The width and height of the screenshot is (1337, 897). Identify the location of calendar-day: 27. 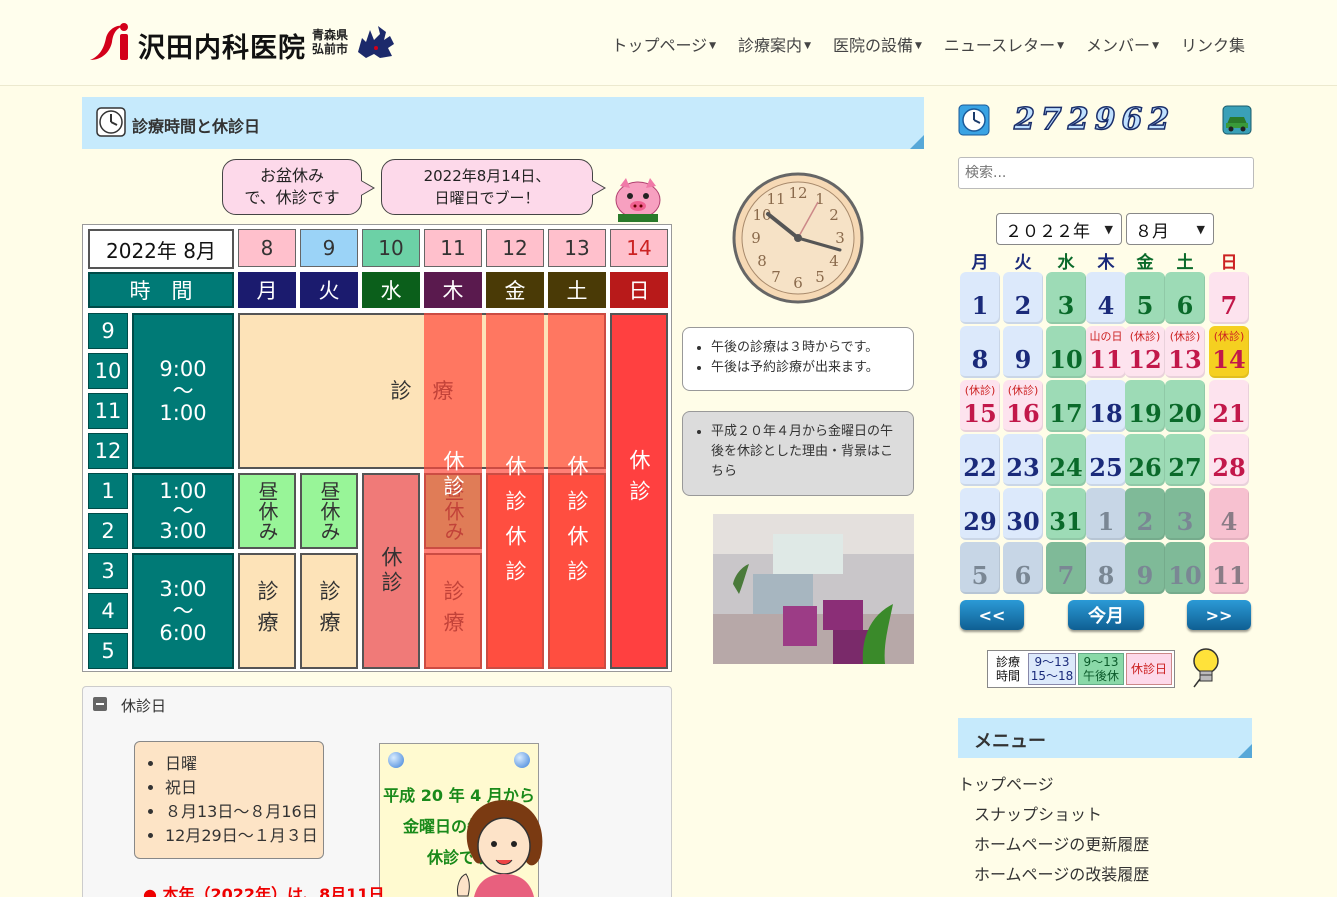
(1185, 460).